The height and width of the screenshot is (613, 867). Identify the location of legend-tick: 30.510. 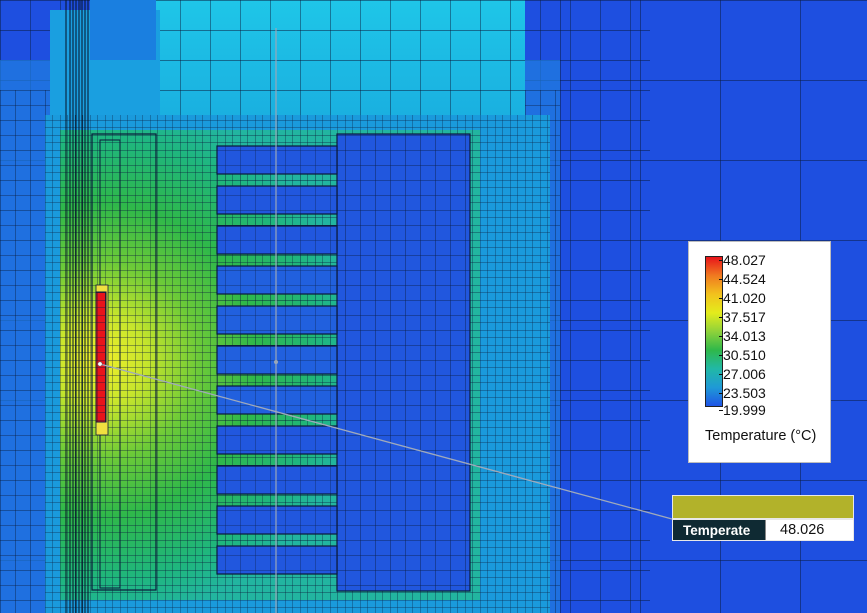
(742, 355).